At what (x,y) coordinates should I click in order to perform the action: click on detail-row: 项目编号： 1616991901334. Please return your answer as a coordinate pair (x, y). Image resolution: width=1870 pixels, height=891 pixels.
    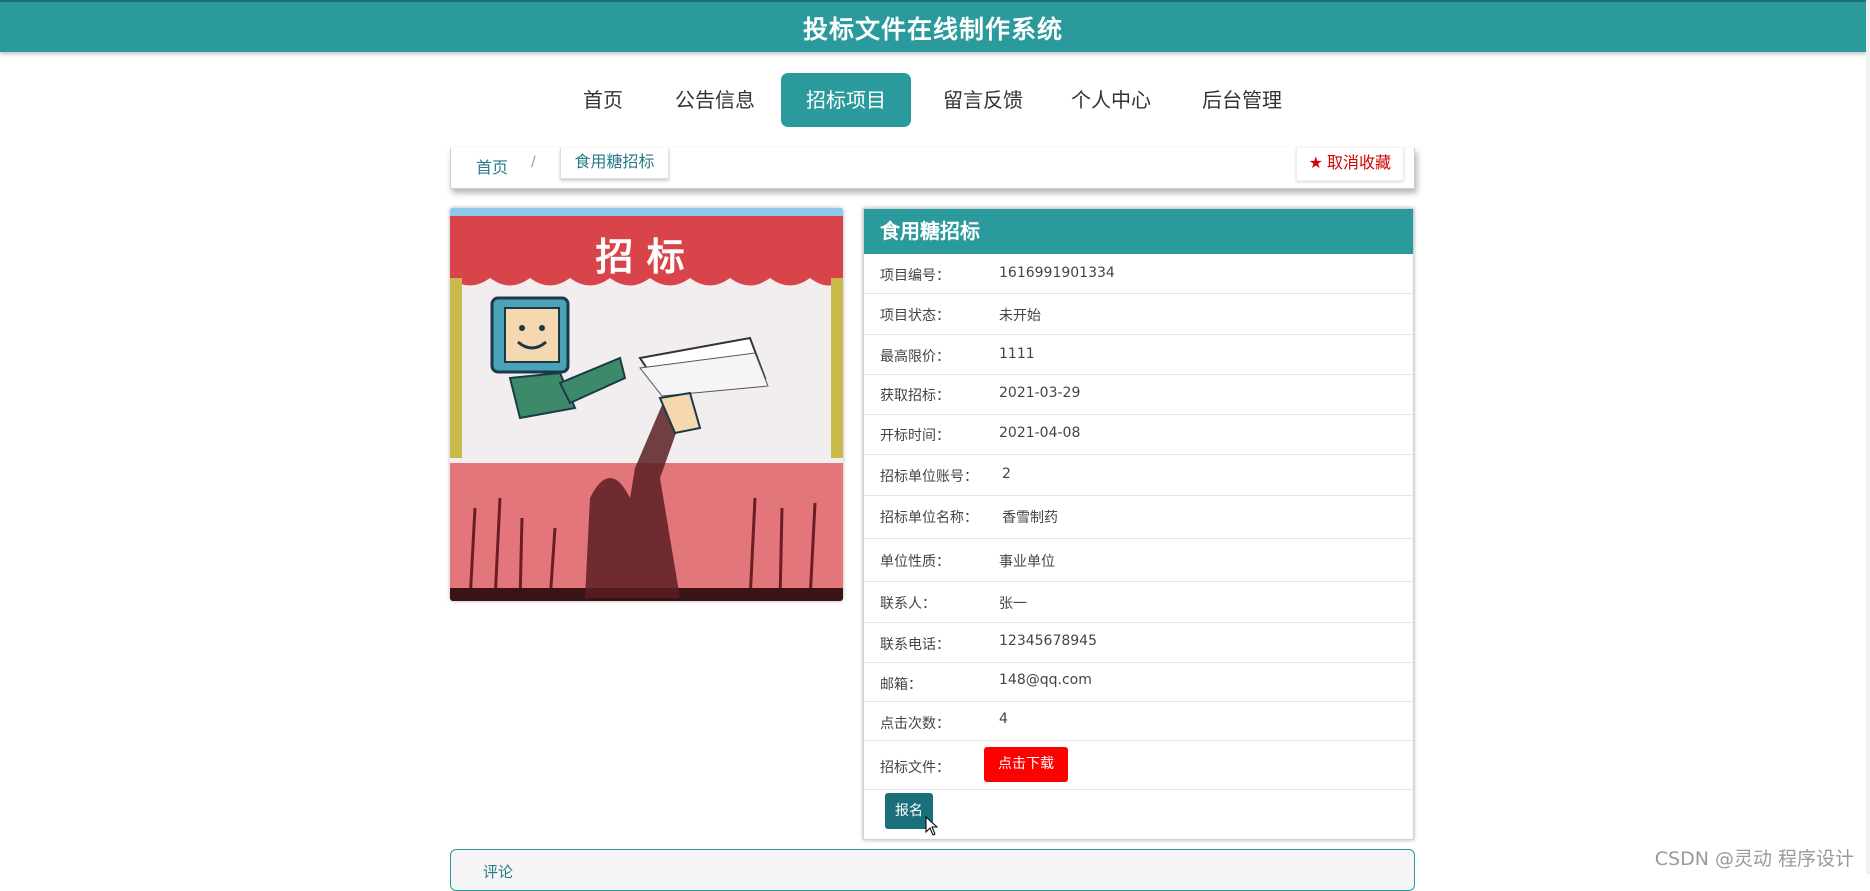
    Looking at the image, I should click on (1138, 274).